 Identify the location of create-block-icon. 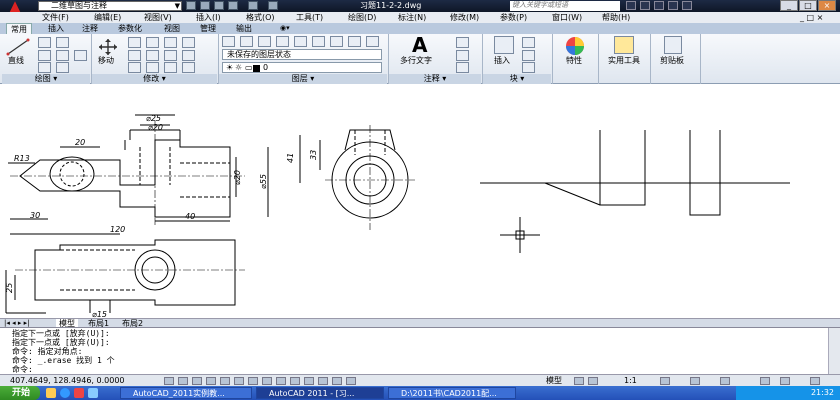
(528, 42).